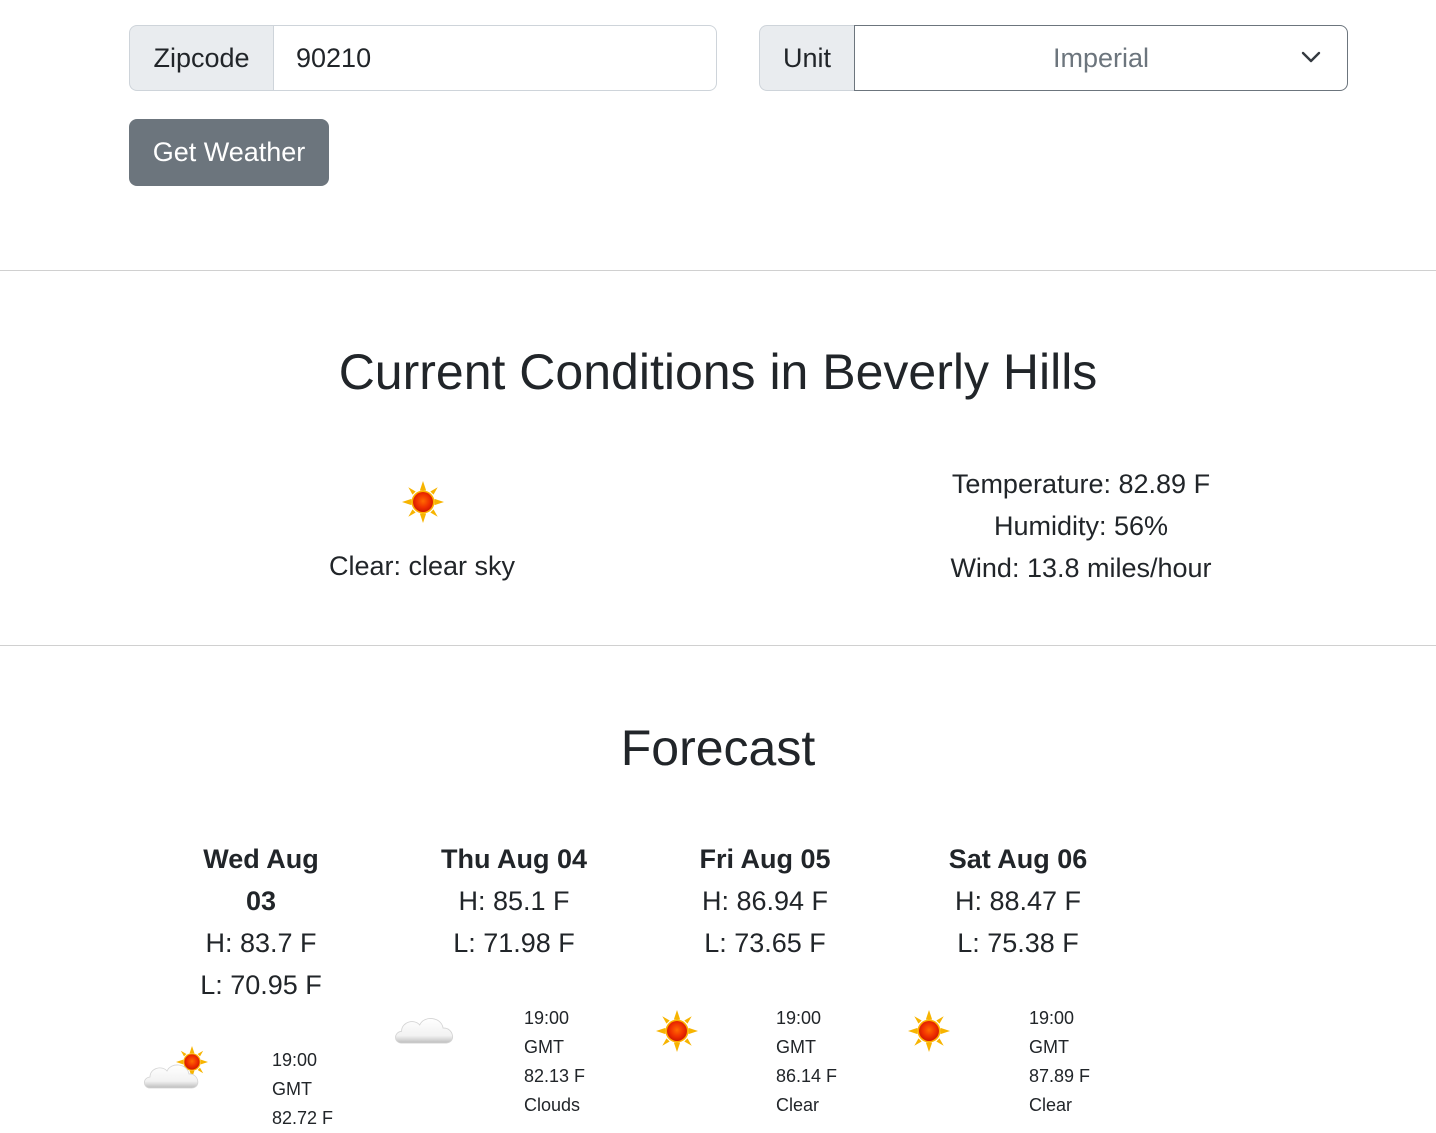 Image resolution: width=1436 pixels, height=1133 pixels. I want to click on slot-temp: 82.72 F, so click(303, 1118).